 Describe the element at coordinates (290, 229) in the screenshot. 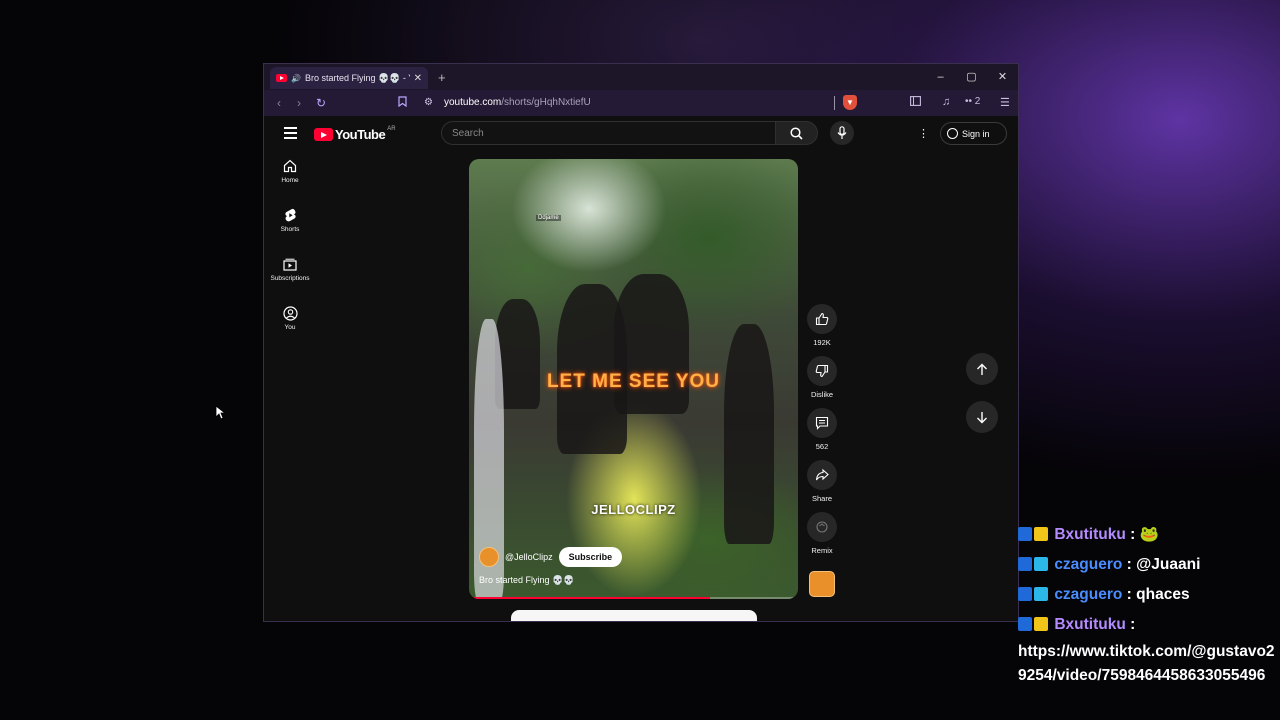

I see `sidebar-item-shorts: Shorts` at that location.